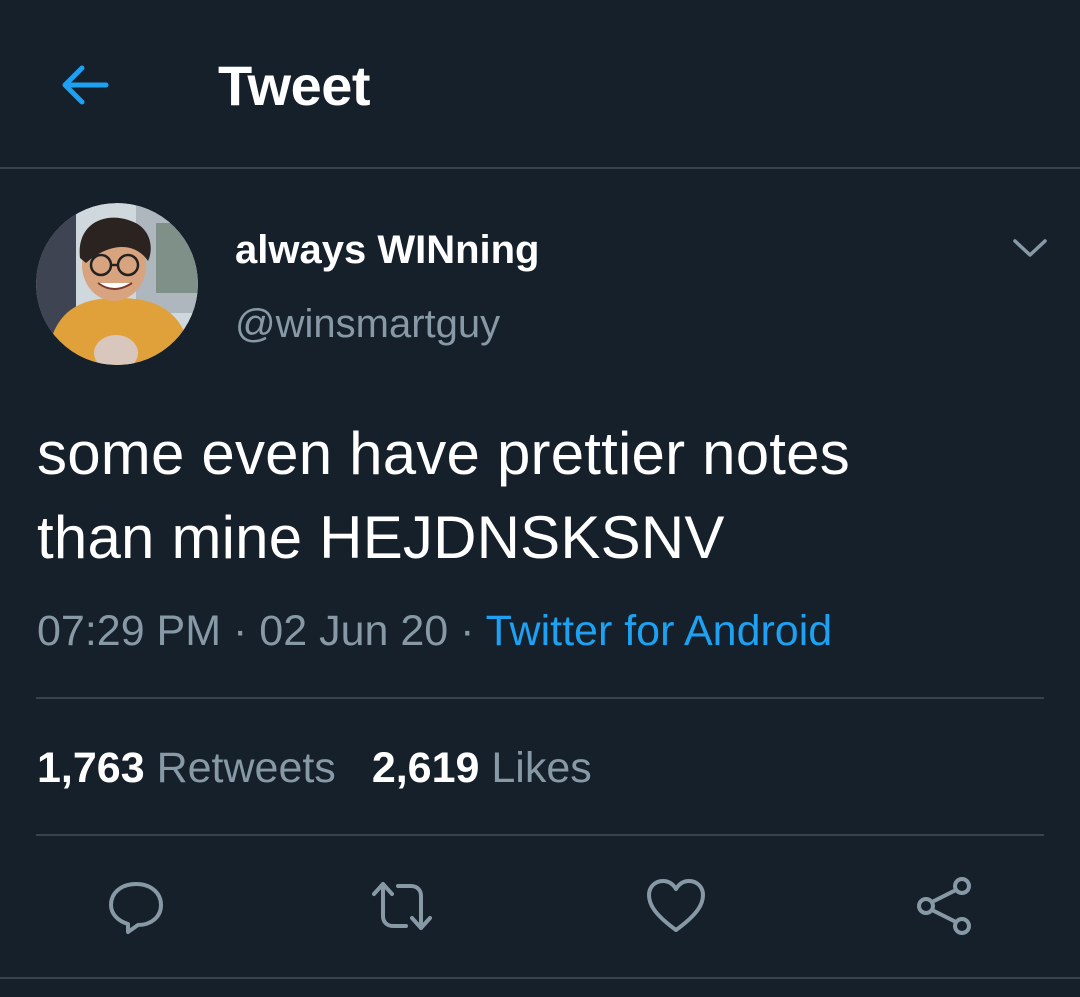  I want to click on likes-label: Likes, so click(541, 768).